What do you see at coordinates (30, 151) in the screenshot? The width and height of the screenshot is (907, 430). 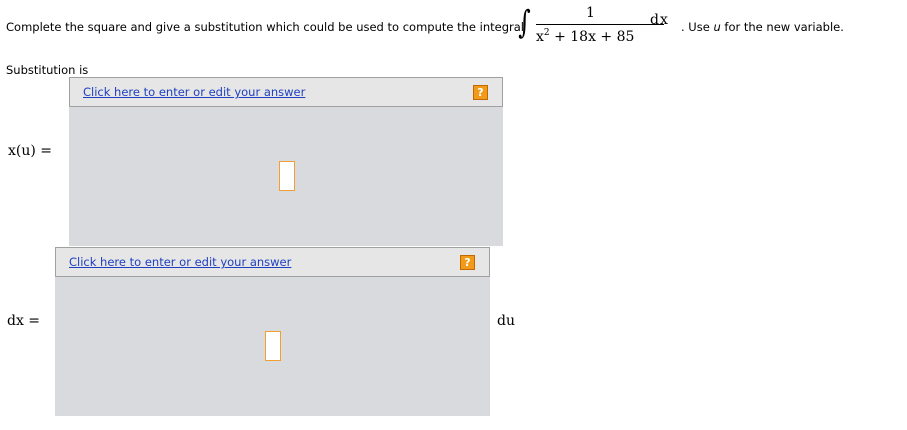 I see `x-of-u-label: x(u) =` at bounding box center [30, 151].